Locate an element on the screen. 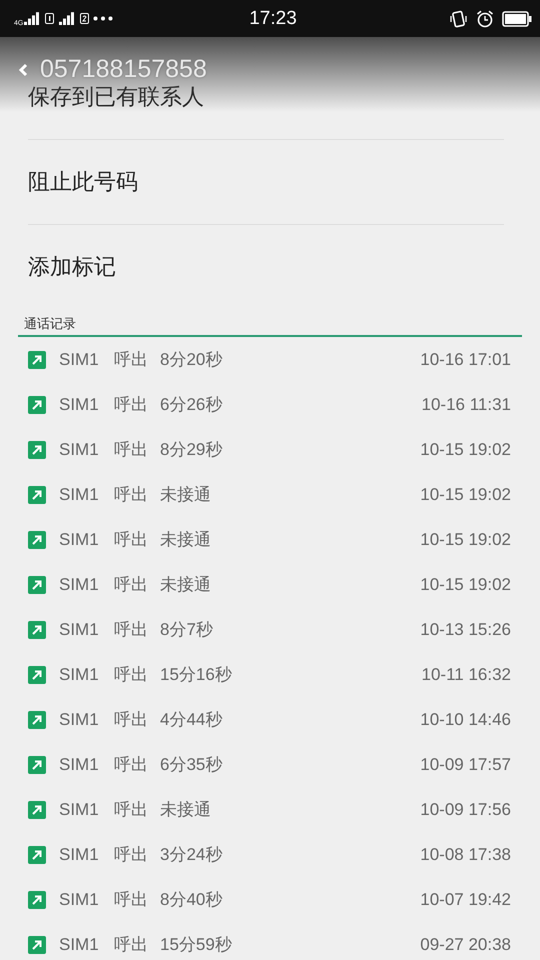 This screenshot has height=960, width=540. call-time: 10-16 17:01 is located at coordinates (465, 360).